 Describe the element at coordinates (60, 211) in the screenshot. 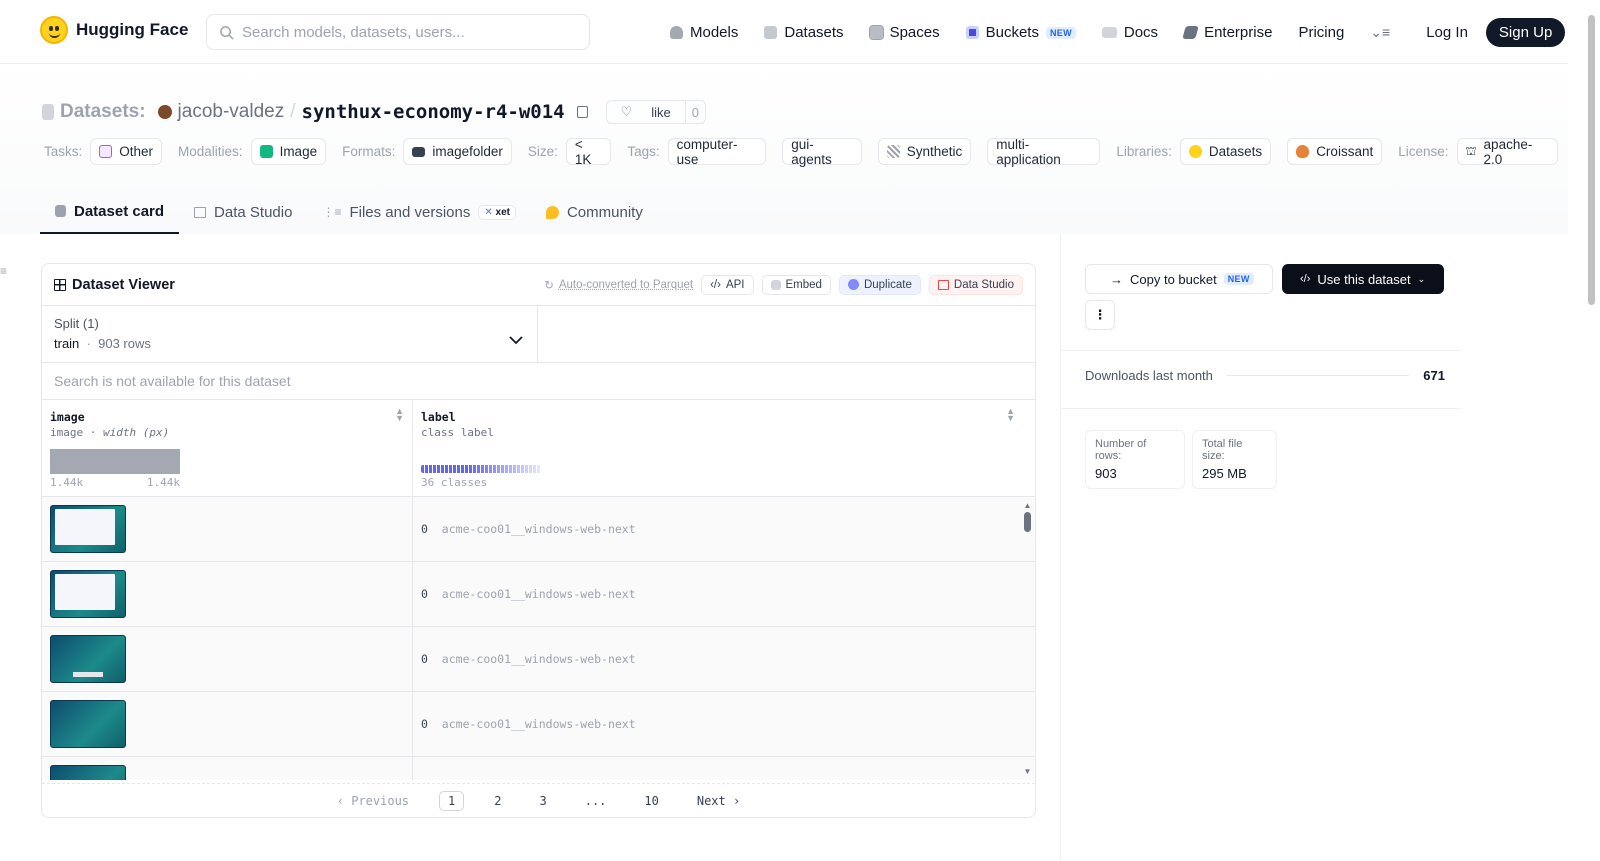

I see `dataset-card-icon` at that location.